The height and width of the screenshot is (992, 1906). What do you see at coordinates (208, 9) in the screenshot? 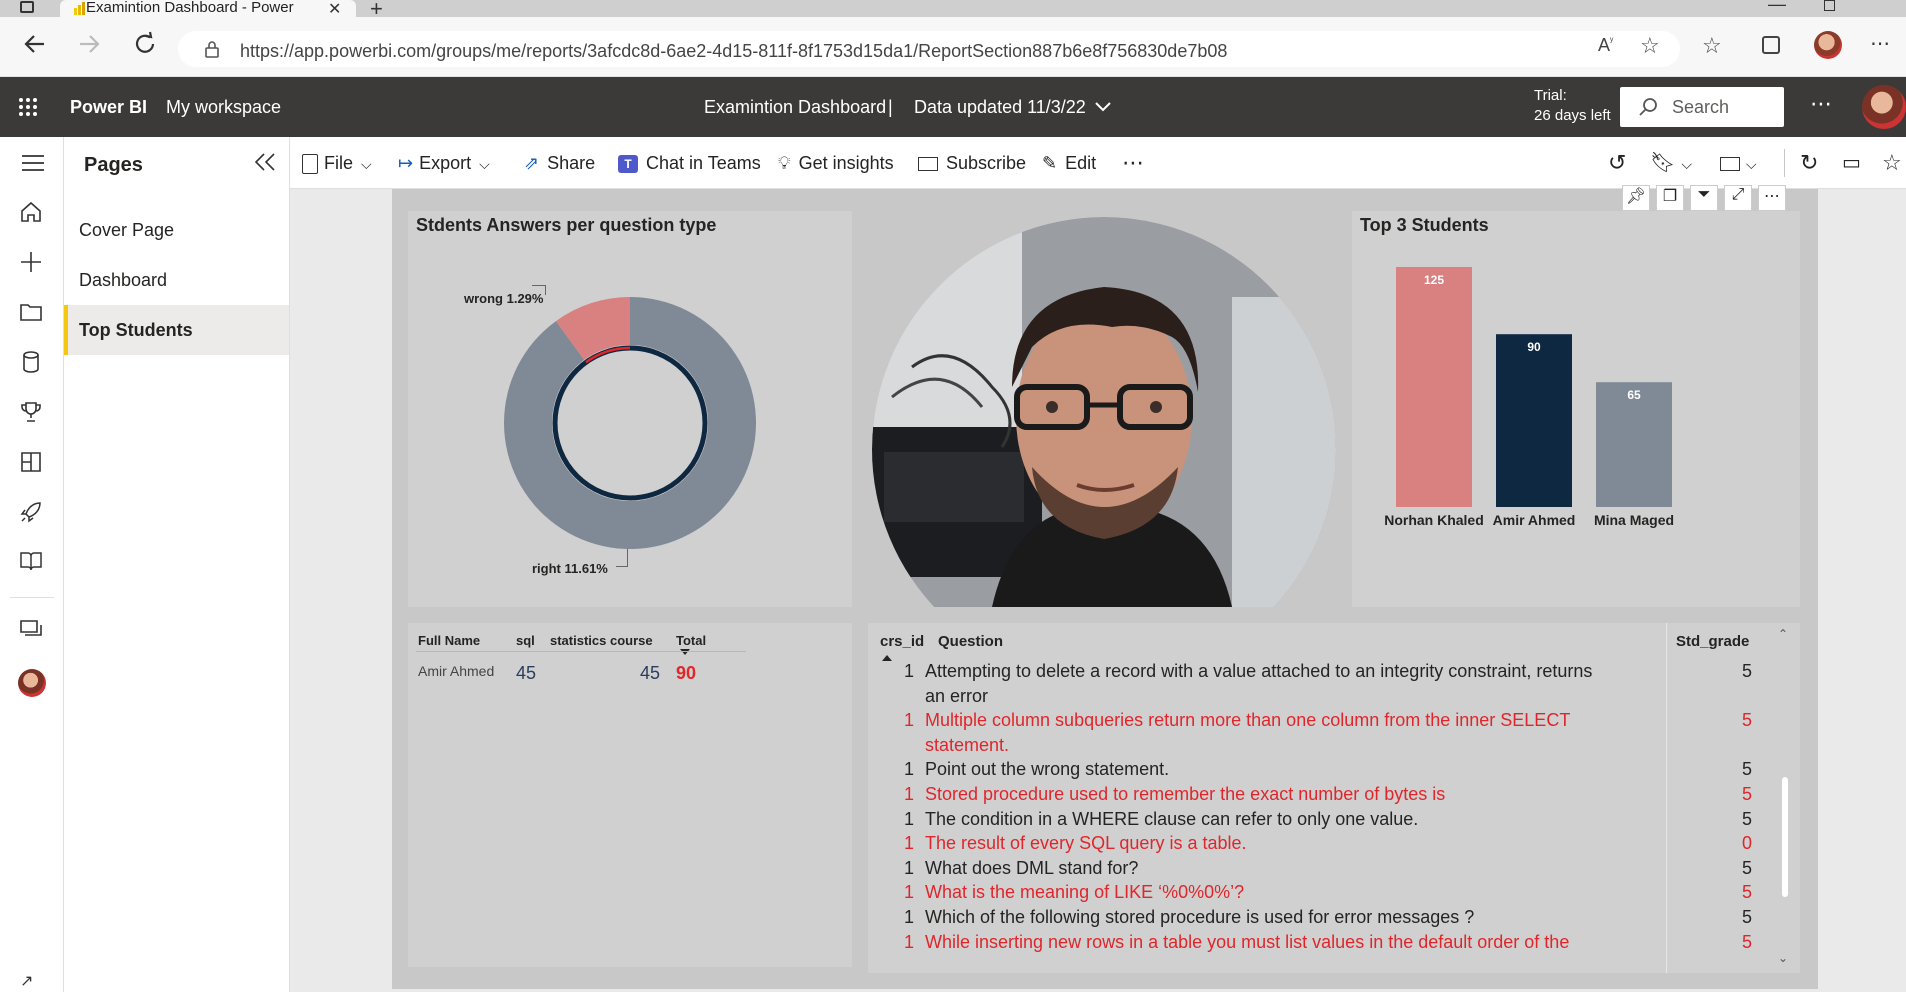
I see `browser-tab: Examintion Dashboard - Power BI ✕` at bounding box center [208, 9].